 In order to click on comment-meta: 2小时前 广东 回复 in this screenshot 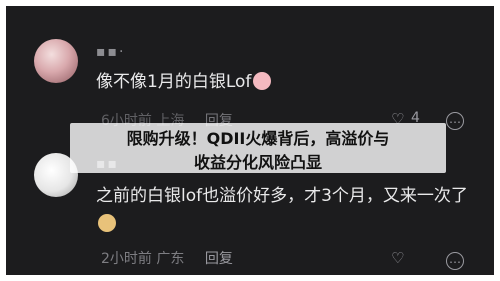, I will do `click(167, 258)`.